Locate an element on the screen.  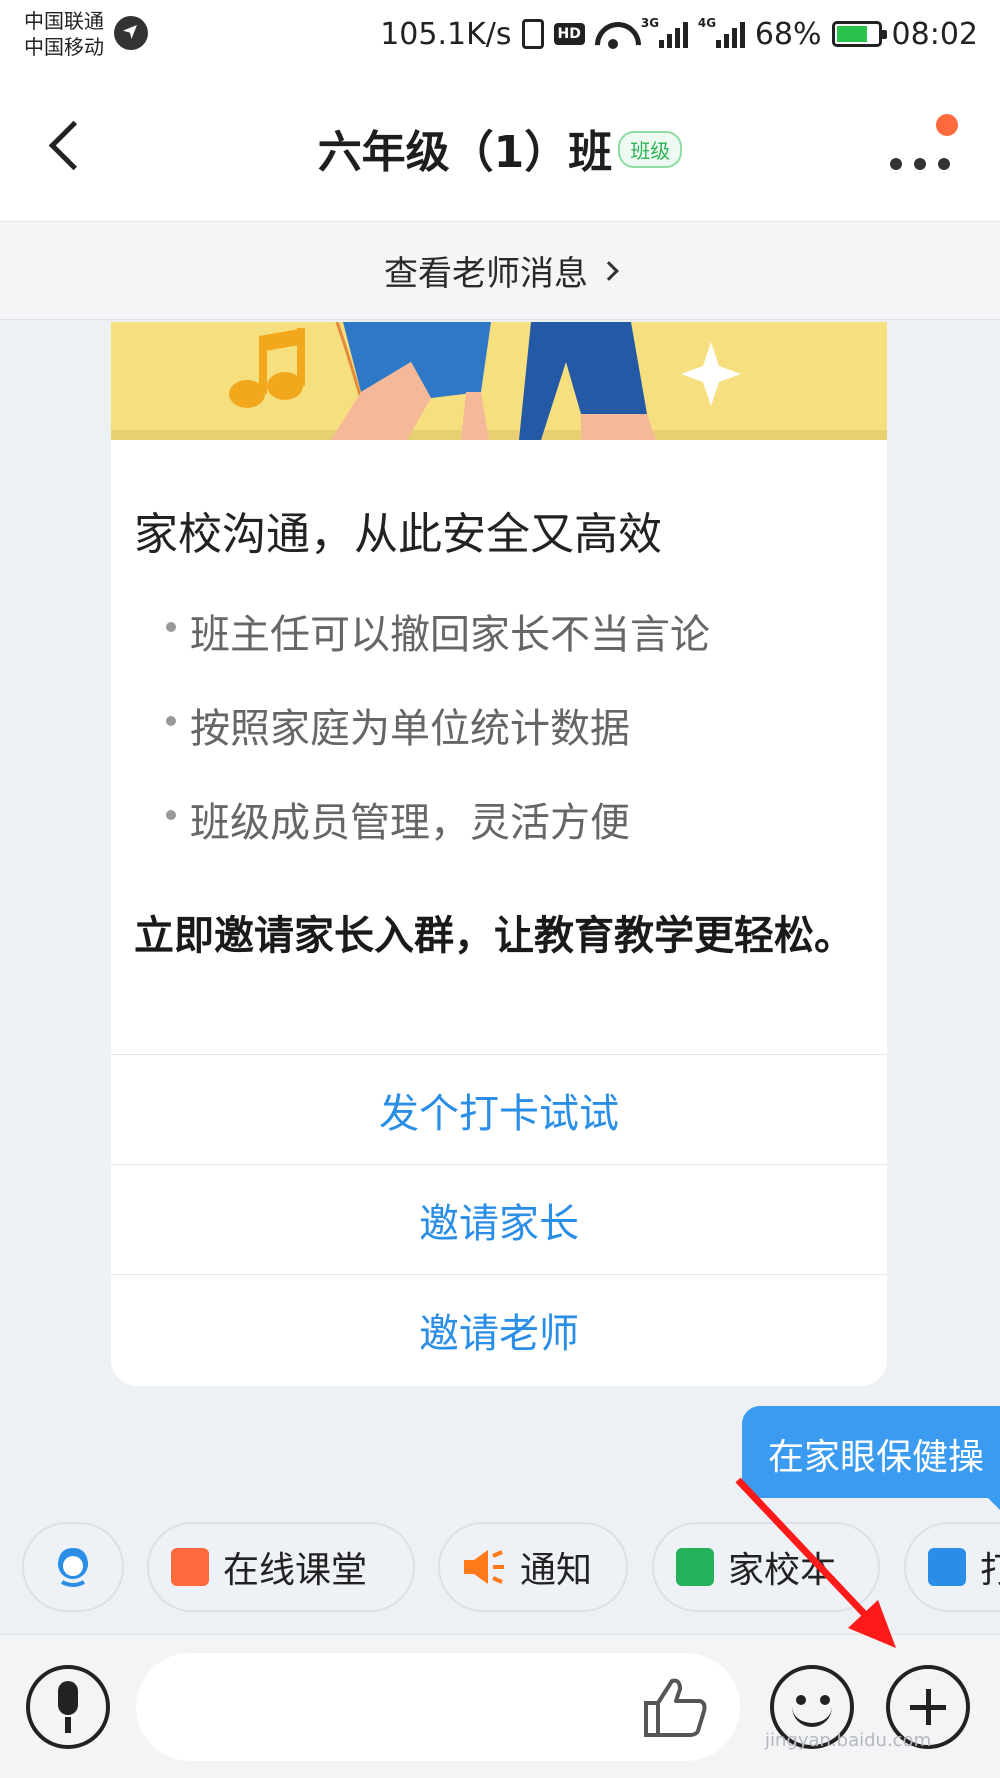
message-input-bar is located at coordinates (500, 1706).